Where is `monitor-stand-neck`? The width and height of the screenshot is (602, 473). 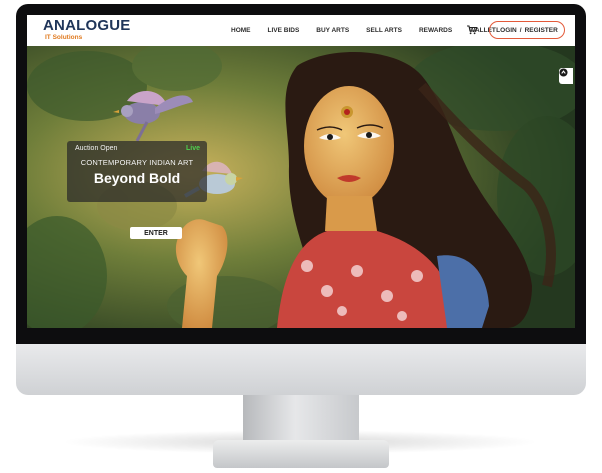
monitor-stand-neck is located at coordinates (301, 419).